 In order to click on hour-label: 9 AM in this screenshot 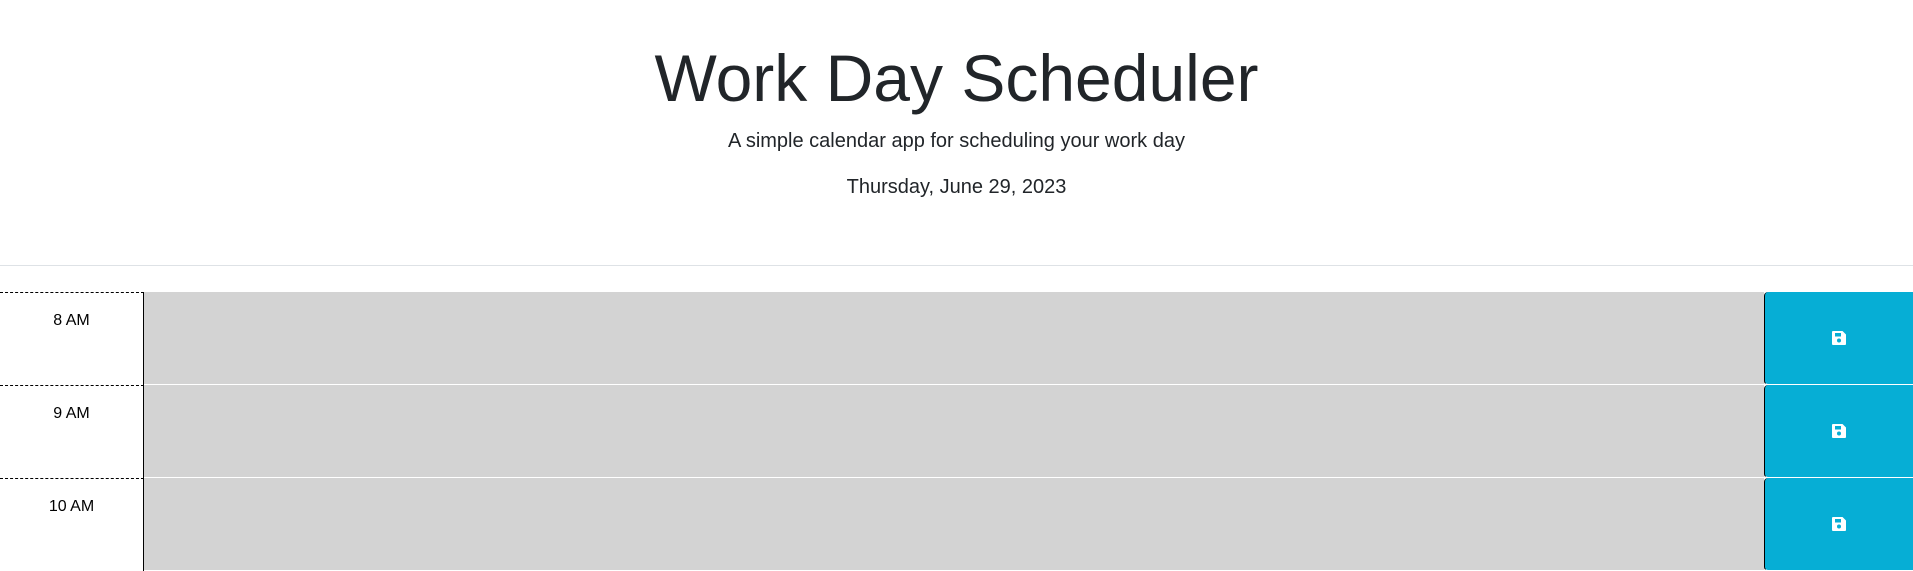, I will do `click(72, 431)`.